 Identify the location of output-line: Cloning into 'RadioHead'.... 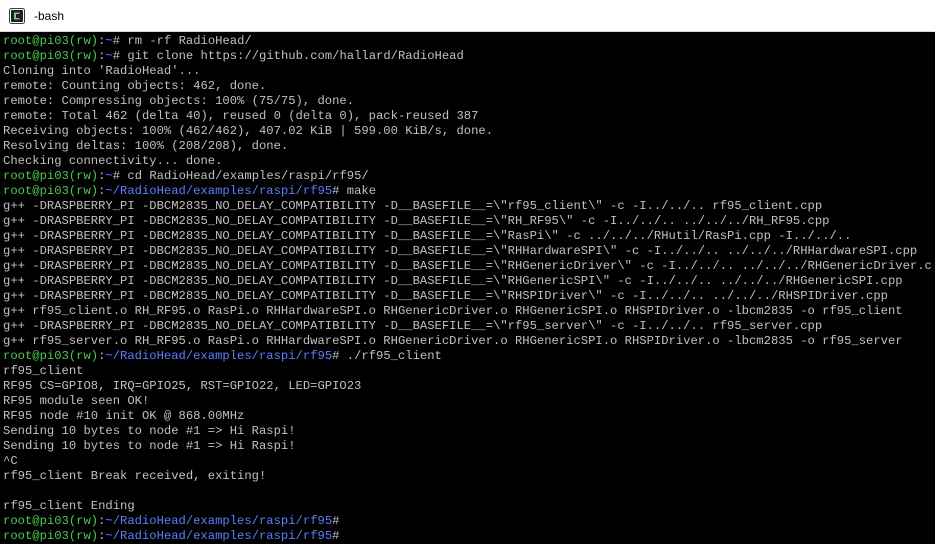
(102, 71).